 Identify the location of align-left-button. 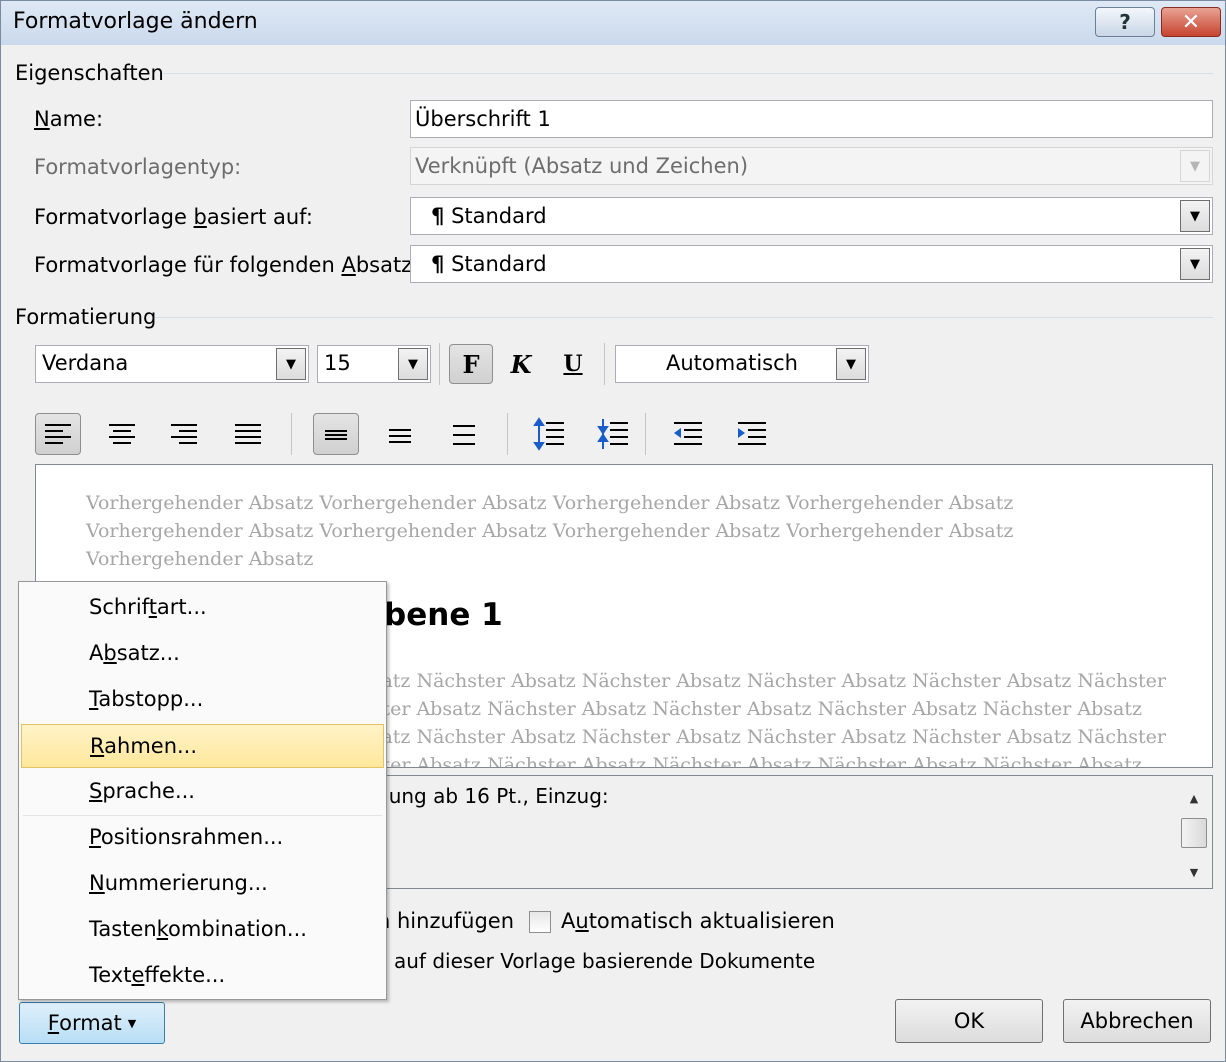
(58, 434).